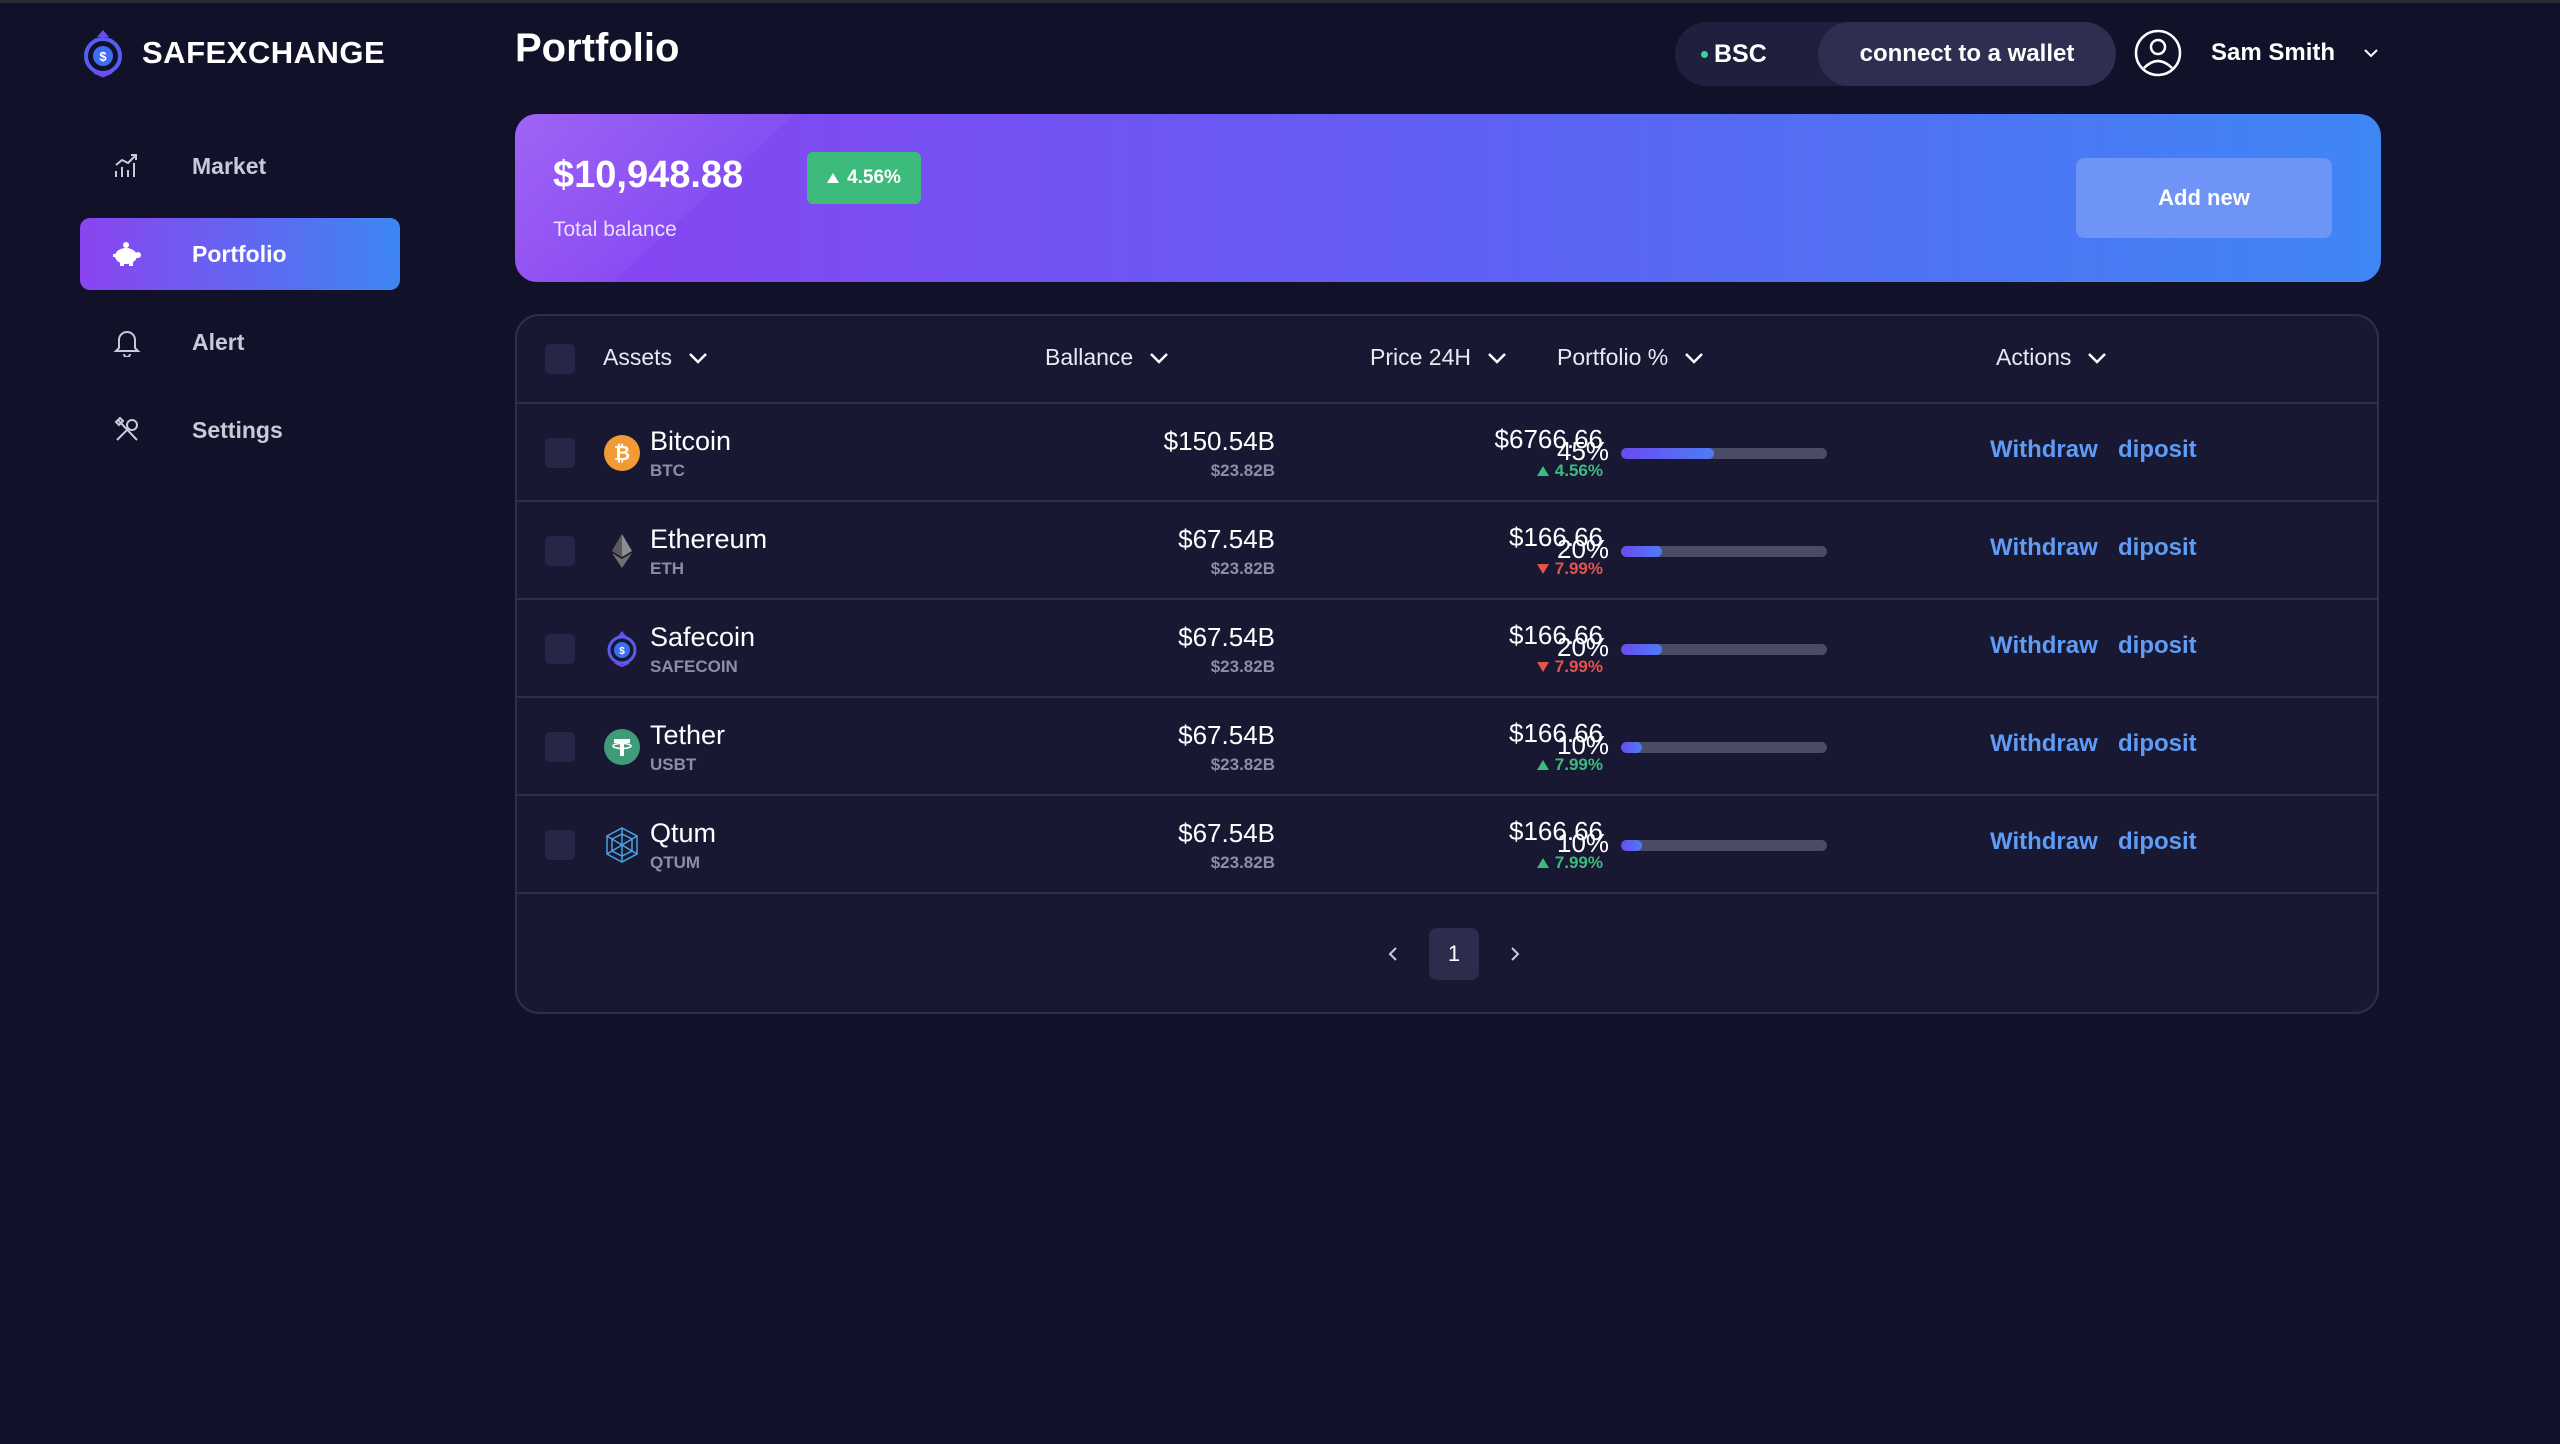  Describe the element at coordinates (622, 747) in the screenshot. I see `tether-icon` at that location.